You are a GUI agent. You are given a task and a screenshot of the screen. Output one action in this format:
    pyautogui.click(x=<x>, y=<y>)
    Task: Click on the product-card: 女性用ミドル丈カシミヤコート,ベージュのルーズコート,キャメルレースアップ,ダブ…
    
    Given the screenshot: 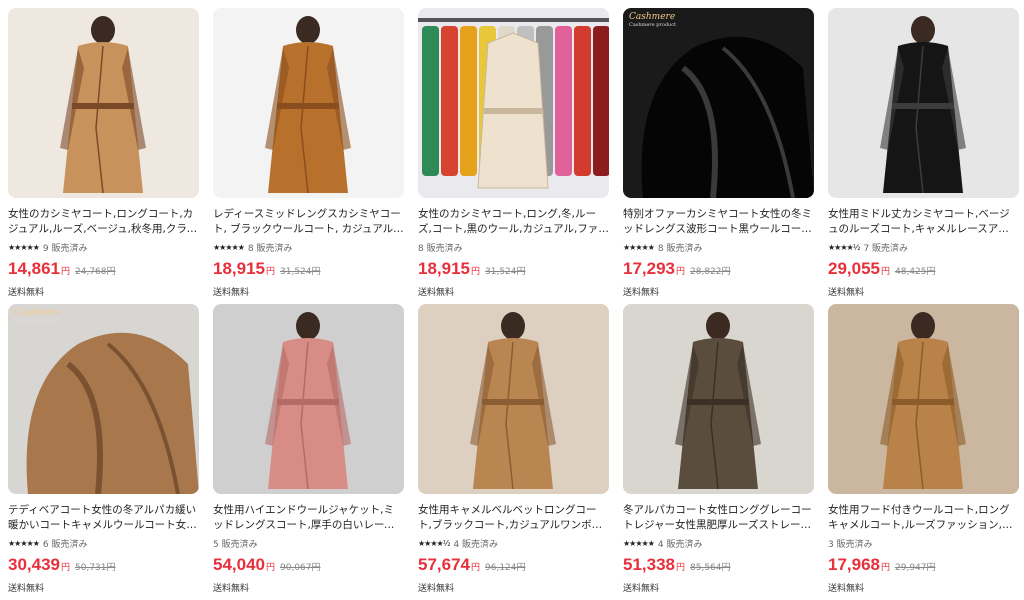 What is the action you would take?
    pyautogui.click(x=923, y=156)
    